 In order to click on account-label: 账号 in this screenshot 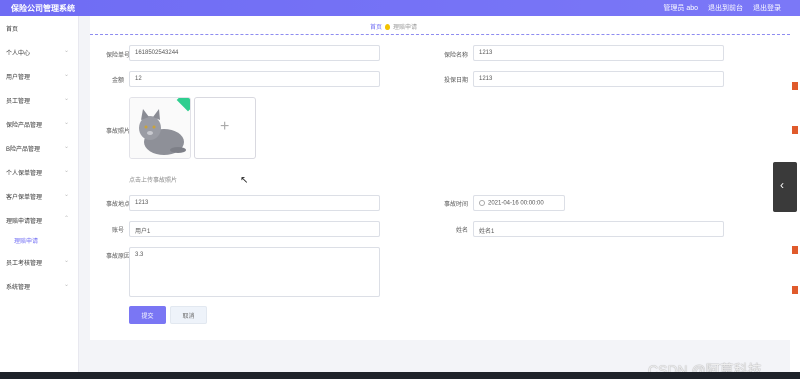, I will do `click(117, 231)`.